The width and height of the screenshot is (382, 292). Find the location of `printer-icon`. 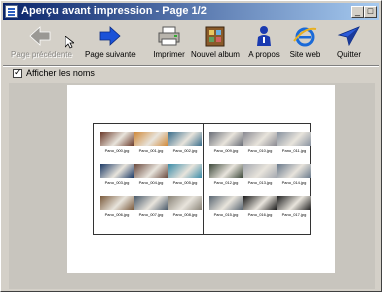

printer-icon is located at coordinates (169, 36).